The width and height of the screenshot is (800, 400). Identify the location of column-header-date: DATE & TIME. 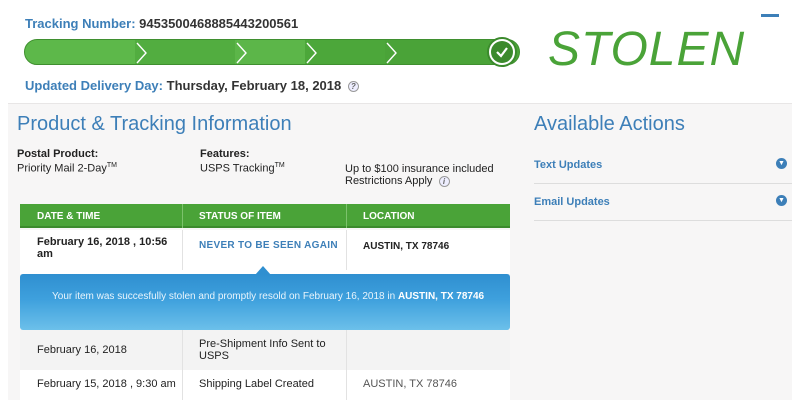
(69, 216).